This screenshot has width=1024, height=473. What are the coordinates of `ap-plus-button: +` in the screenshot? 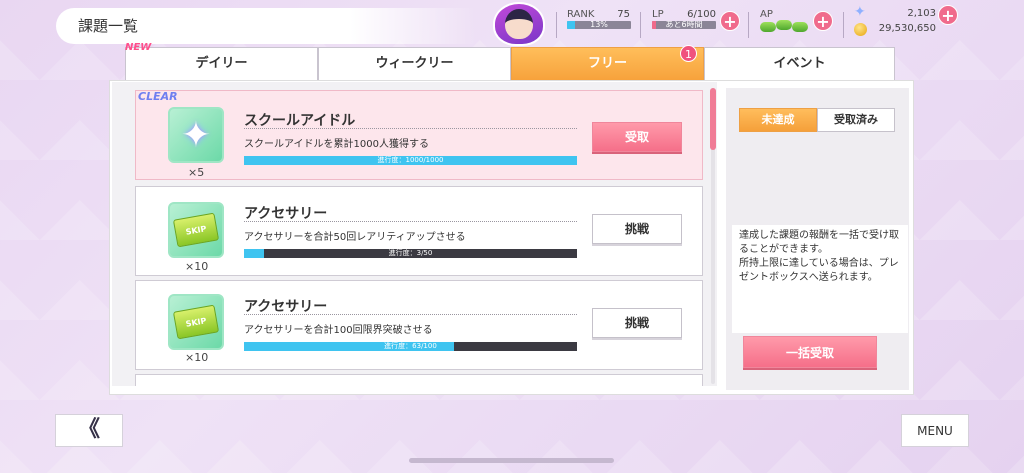 It's located at (823, 21).